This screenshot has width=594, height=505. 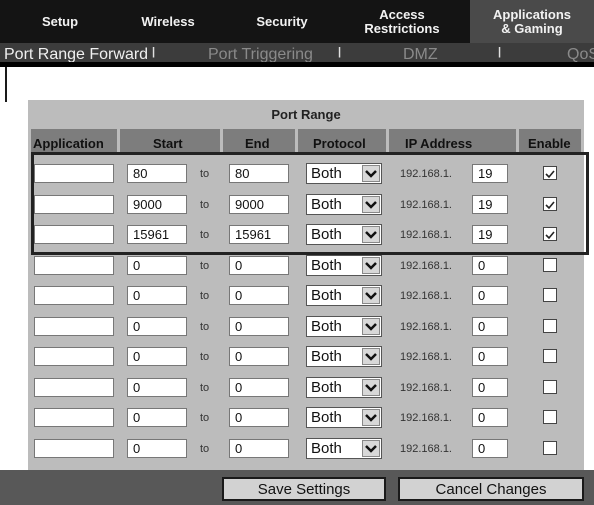 What do you see at coordinates (532, 21) in the screenshot?
I see `tab-applications-gaming: Applications & Gaming` at bounding box center [532, 21].